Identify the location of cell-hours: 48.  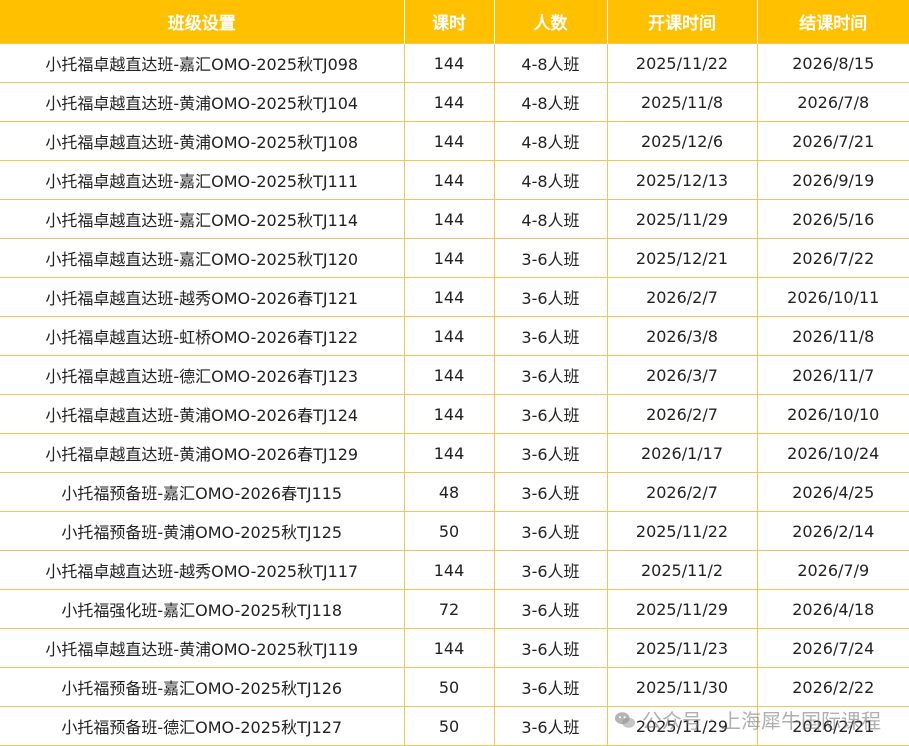
(449, 492).